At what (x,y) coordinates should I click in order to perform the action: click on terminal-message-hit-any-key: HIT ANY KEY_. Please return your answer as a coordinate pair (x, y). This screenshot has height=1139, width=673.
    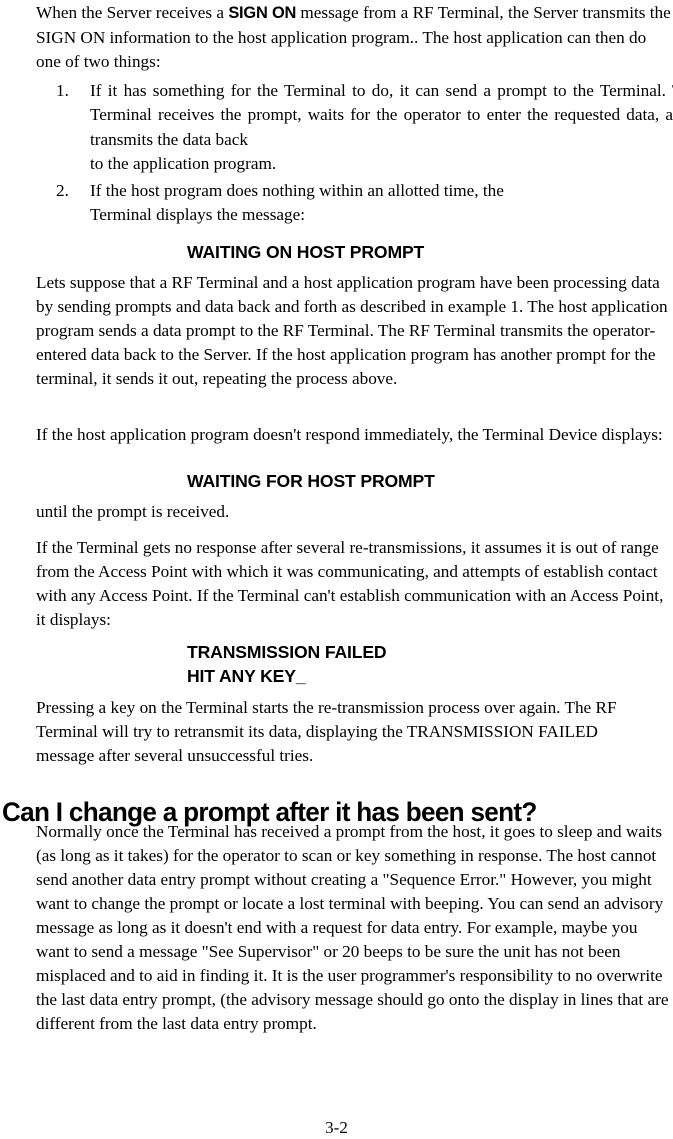
    Looking at the image, I should click on (246, 676).